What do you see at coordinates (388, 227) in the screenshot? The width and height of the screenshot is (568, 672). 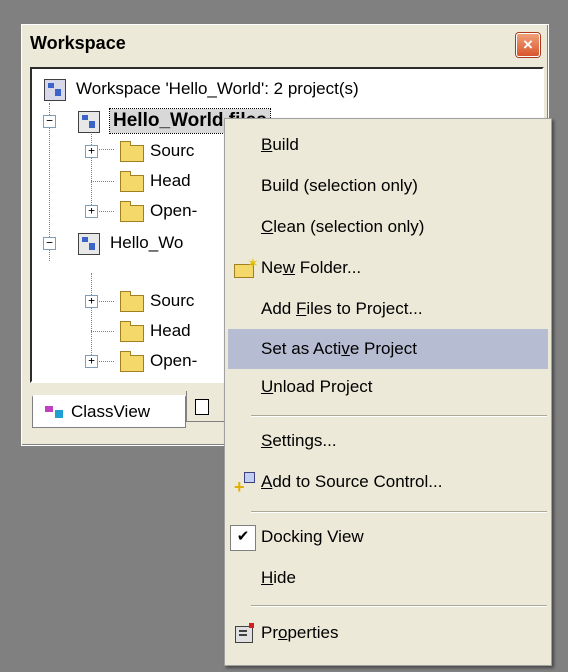 I see `menu-item-clean: Clean (selection only)` at bounding box center [388, 227].